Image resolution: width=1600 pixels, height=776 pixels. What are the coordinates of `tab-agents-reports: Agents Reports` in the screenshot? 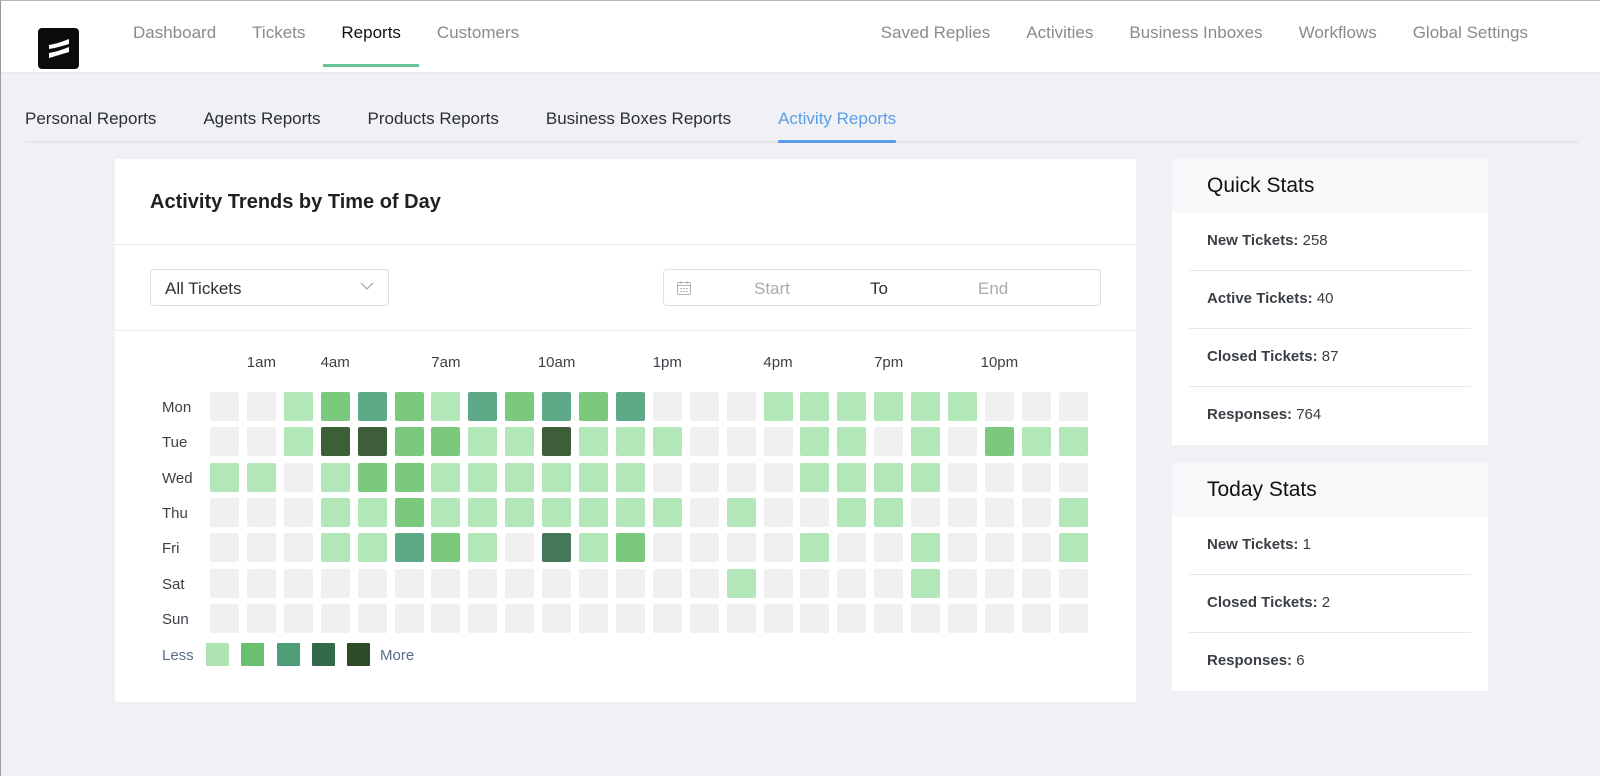 It's located at (261, 121).